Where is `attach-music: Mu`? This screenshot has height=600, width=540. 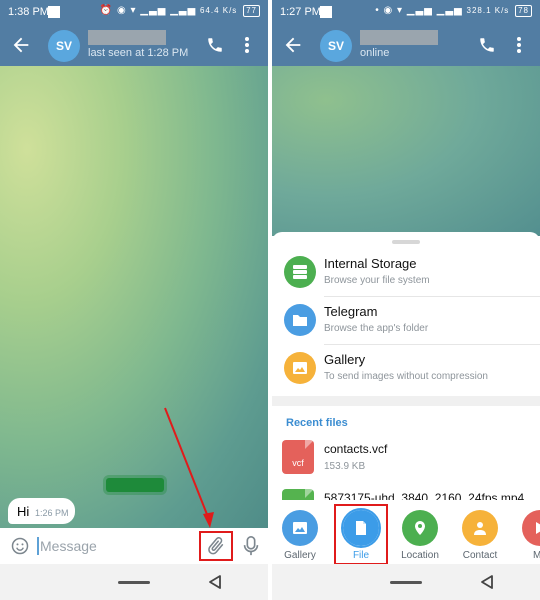
attach-music: Mu is located at coordinates (527, 536).